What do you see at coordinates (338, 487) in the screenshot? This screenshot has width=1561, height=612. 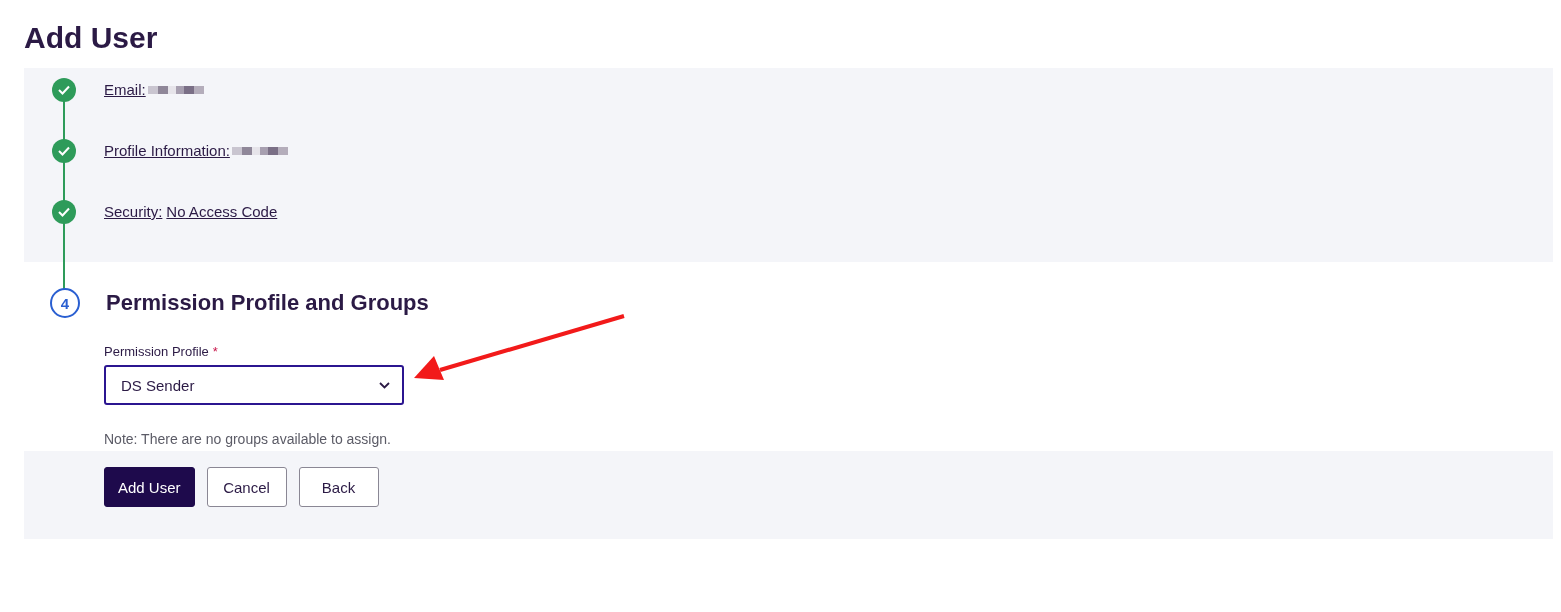 I see `secondary-button: Back` at bounding box center [338, 487].